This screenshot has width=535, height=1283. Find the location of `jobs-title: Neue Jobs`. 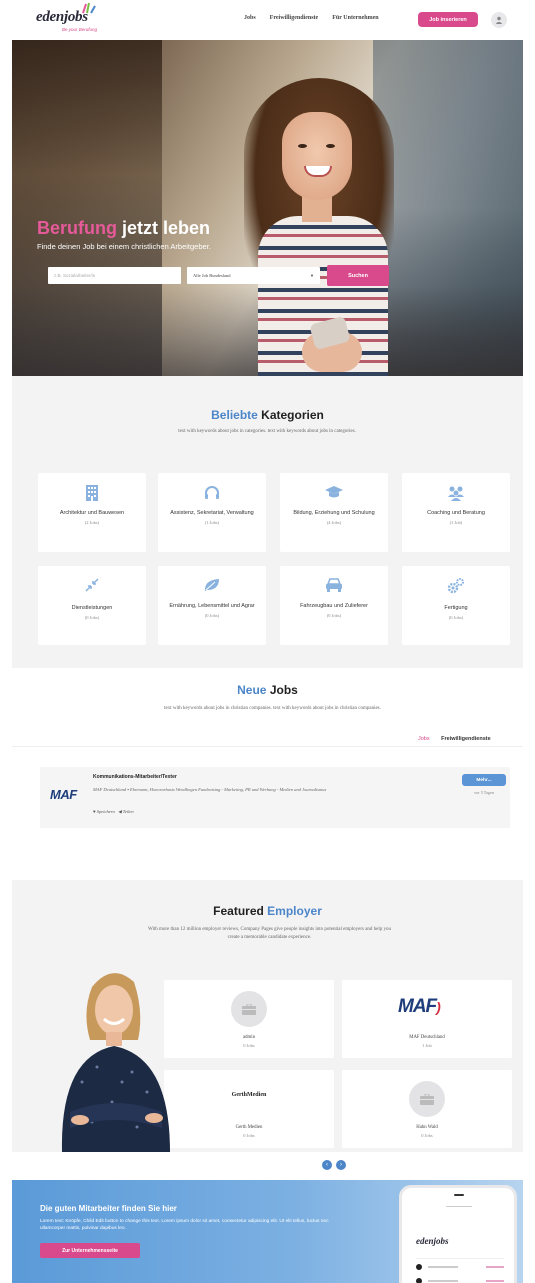

jobs-title: Neue Jobs is located at coordinates (267, 690).